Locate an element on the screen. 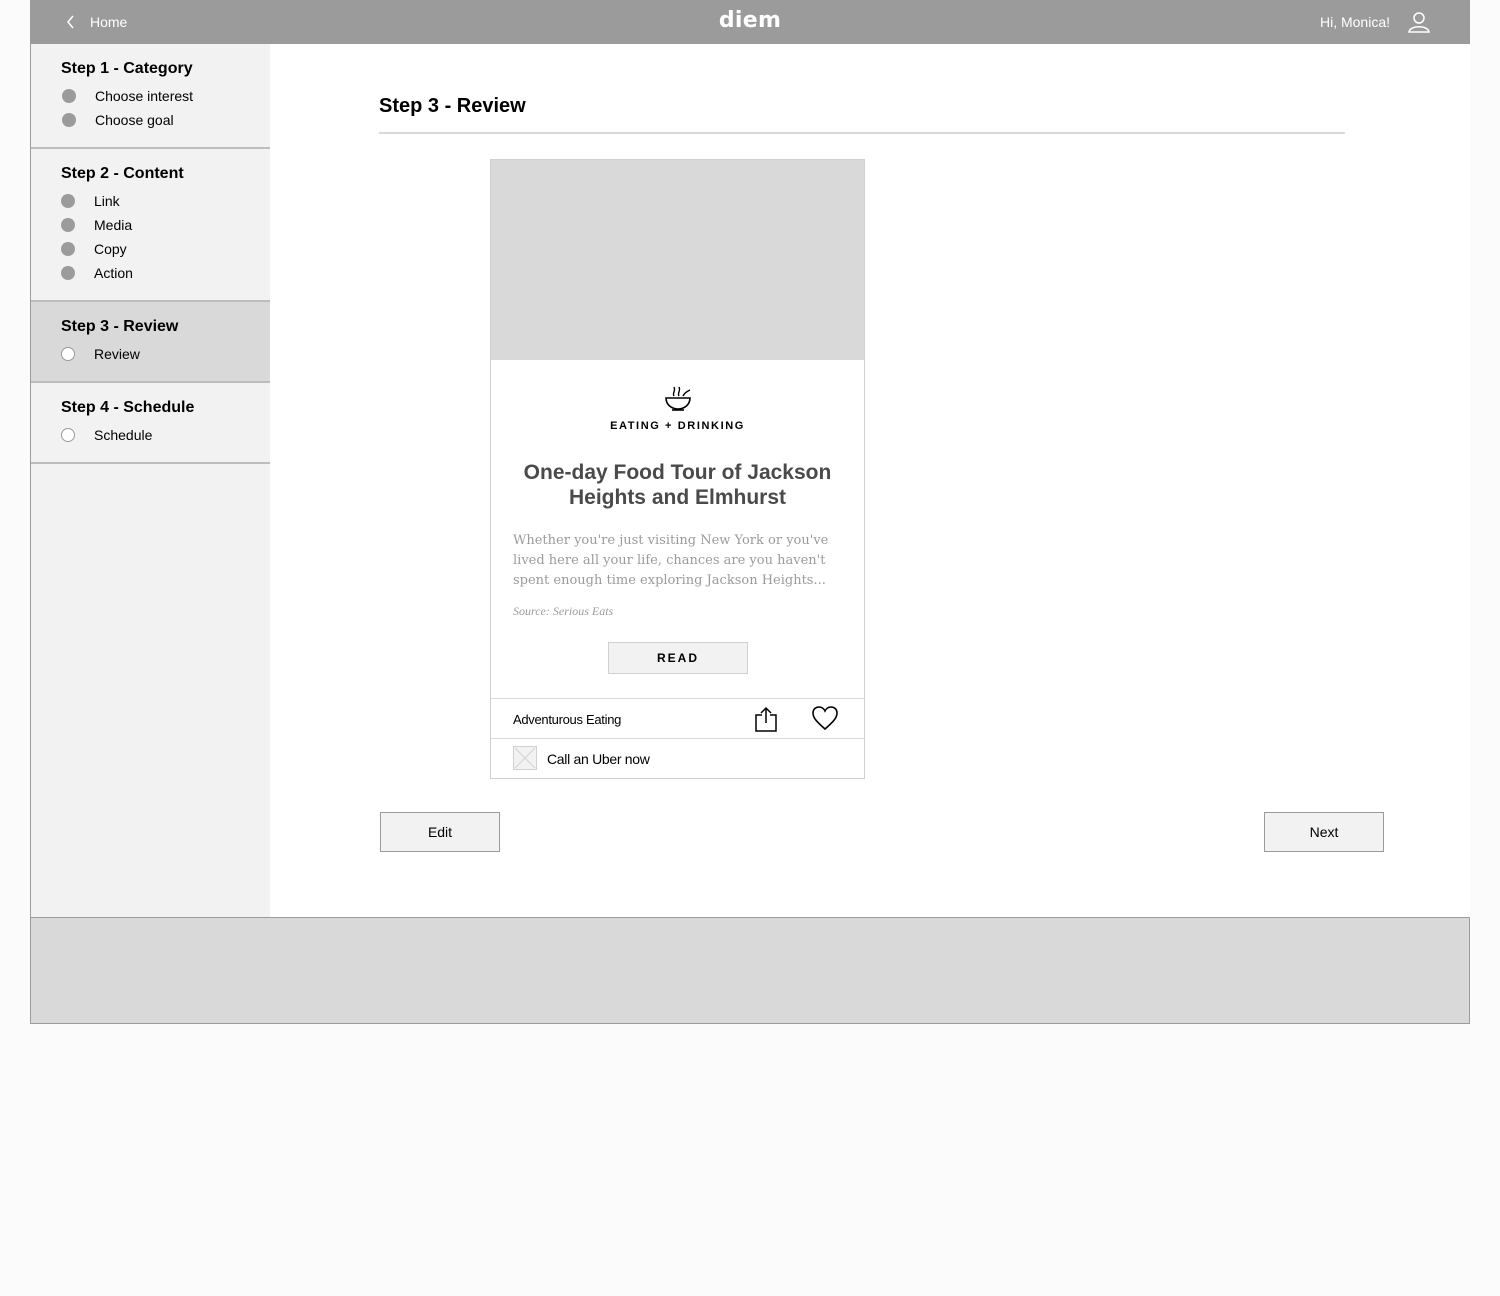 The width and height of the screenshot is (1500, 1296). step-item-label: Link is located at coordinates (107, 201).